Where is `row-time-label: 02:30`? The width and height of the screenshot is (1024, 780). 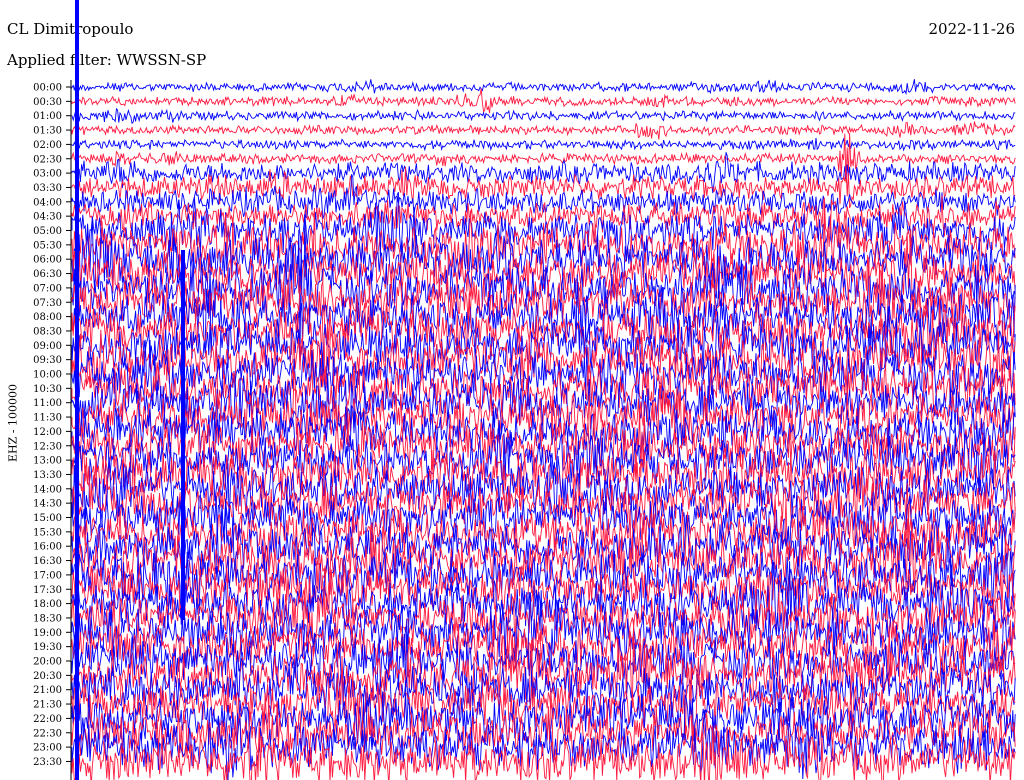
row-time-label: 02:30 is located at coordinates (47, 159).